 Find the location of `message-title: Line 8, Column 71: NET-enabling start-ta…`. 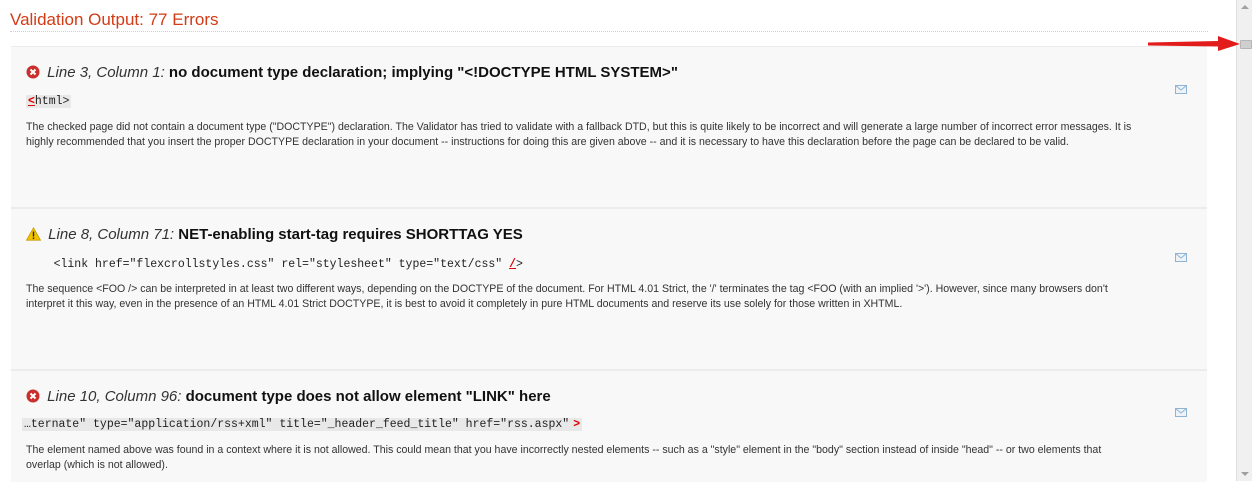

message-title: Line 8, Column 71: NET-enabling start-ta… is located at coordinates (274, 235).